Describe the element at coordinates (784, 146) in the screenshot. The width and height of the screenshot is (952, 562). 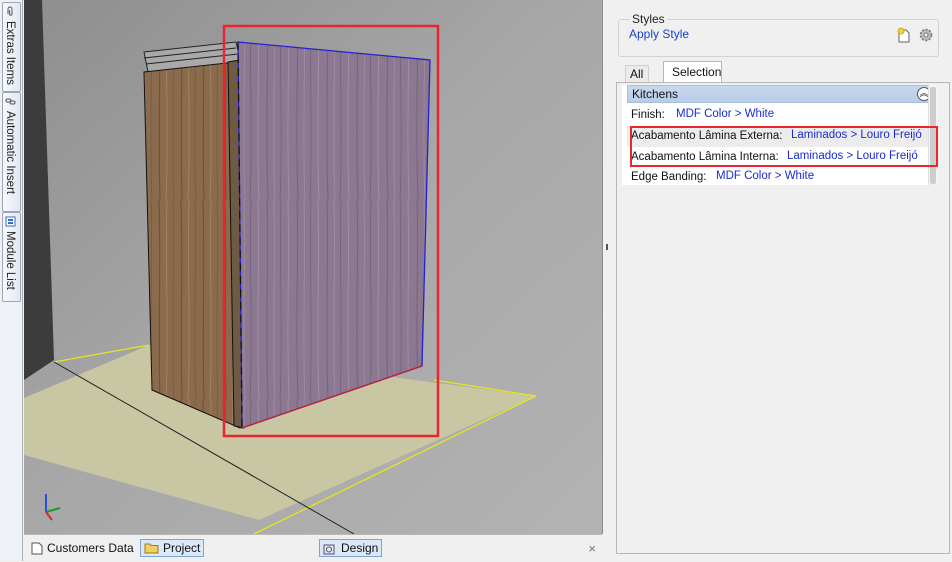
I see `highlight-box` at that location.